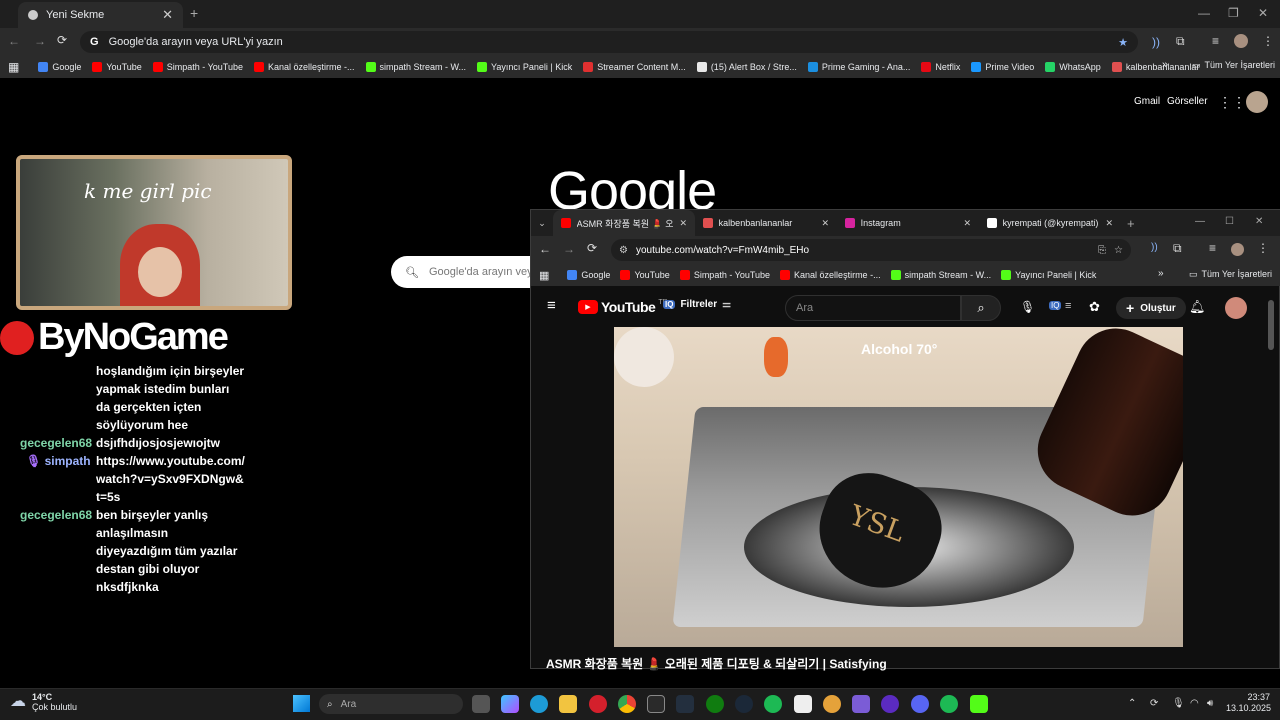  What do you see at coordinates (1263, 248) in the screenshot?
I see `menu-kebab-icon: ⋮` at bounding box center [1263, 248].